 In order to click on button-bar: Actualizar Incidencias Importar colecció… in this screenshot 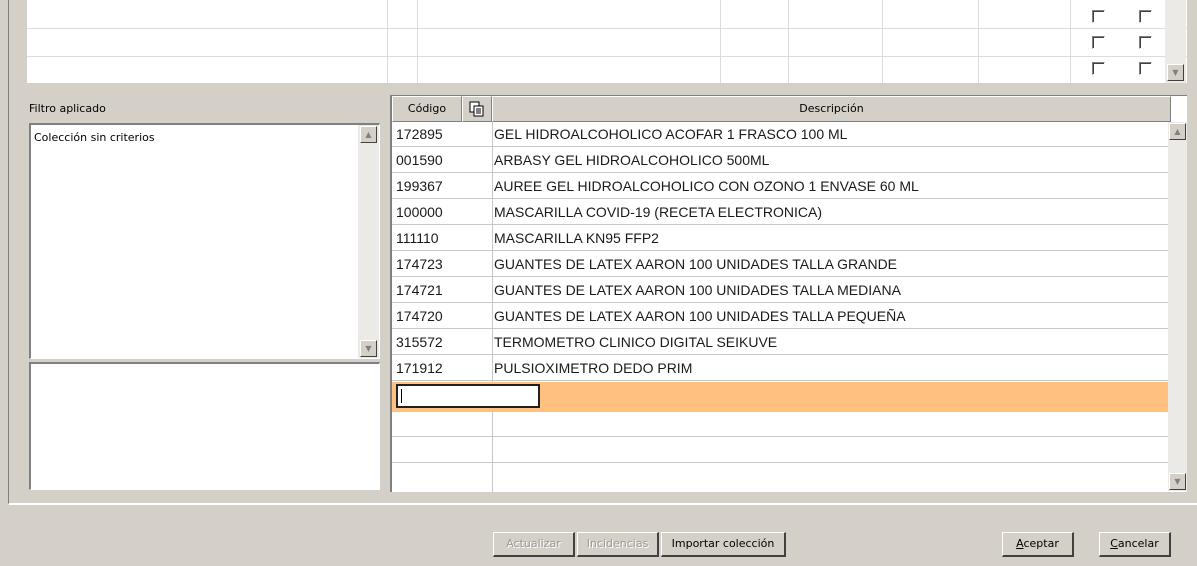, I will do `click(598, 539)`.